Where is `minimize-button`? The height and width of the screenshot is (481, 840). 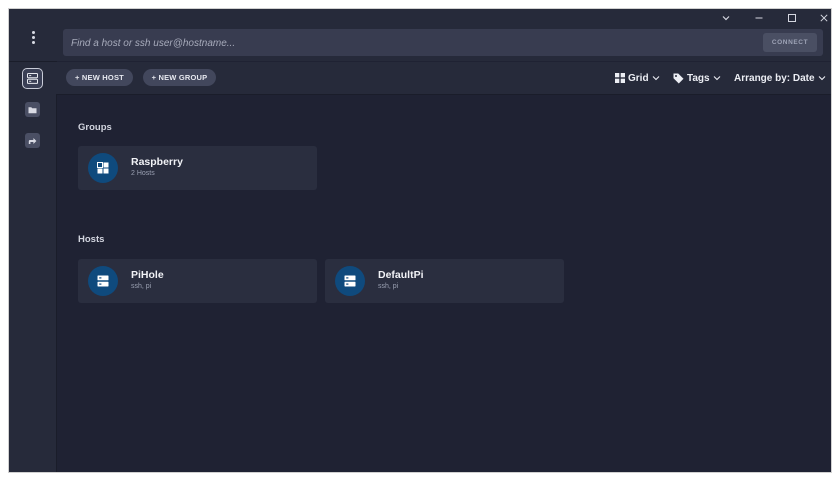
minimize-button is located at coordinates (759, 18).